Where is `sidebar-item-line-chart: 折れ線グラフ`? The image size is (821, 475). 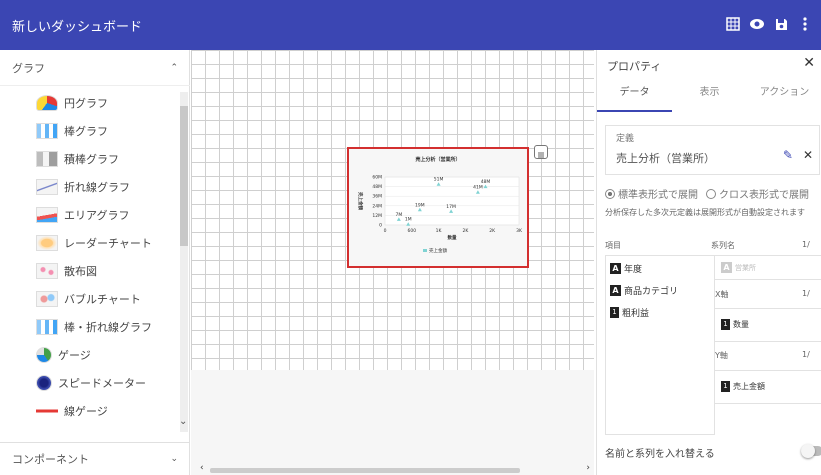
sidebar-item-line-chart: 折れ線グラフ is located at coordinates (83, 187).